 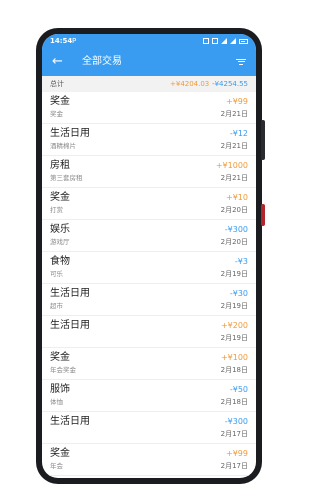 What do you see at coordinates (149, 204) in the screenshot?
I see `transaction-row: 奖金打赏 +¥10 2月20日` at bounding box center [149, 204].